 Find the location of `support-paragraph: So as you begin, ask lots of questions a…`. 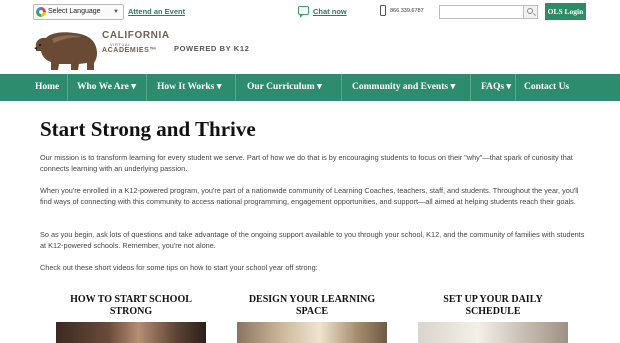

support-paragraph: So as you begin, ask lots of questions a… is located at coordinates (312, 240).